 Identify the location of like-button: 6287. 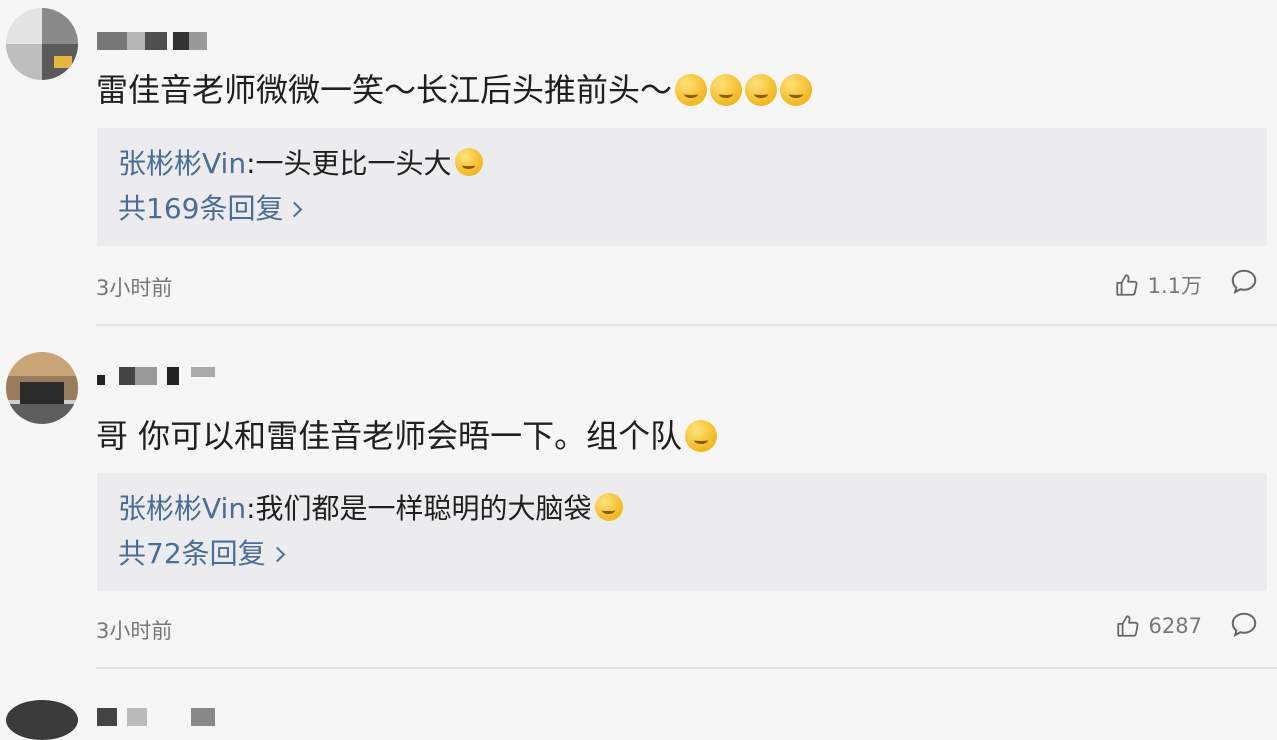
(1158, 626).